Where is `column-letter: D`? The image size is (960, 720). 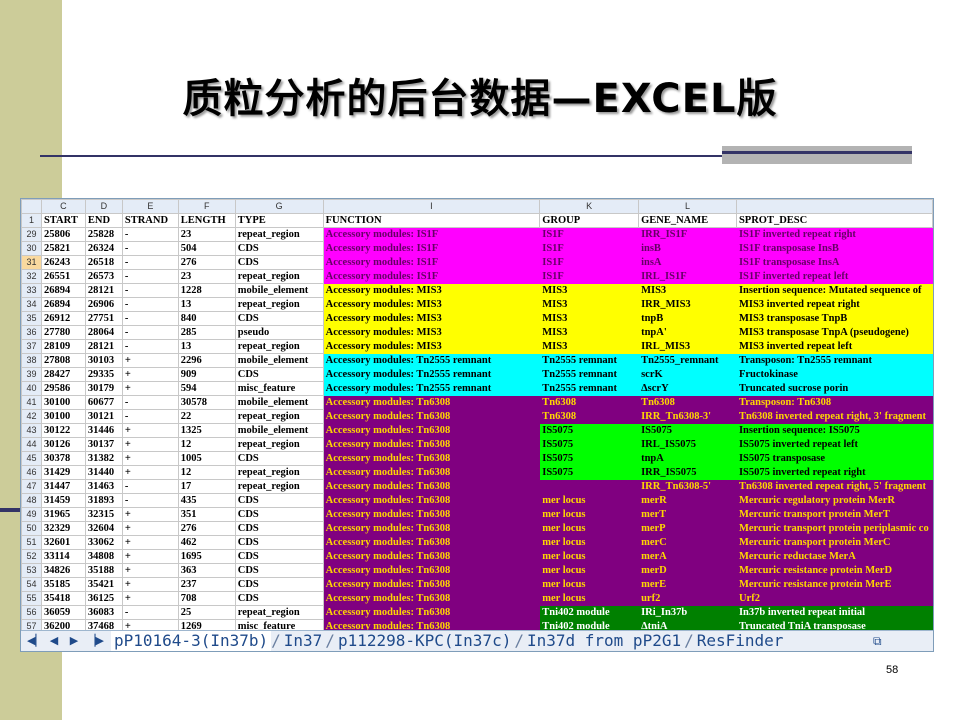
column-letter: D is located at coordinates (103, 206).